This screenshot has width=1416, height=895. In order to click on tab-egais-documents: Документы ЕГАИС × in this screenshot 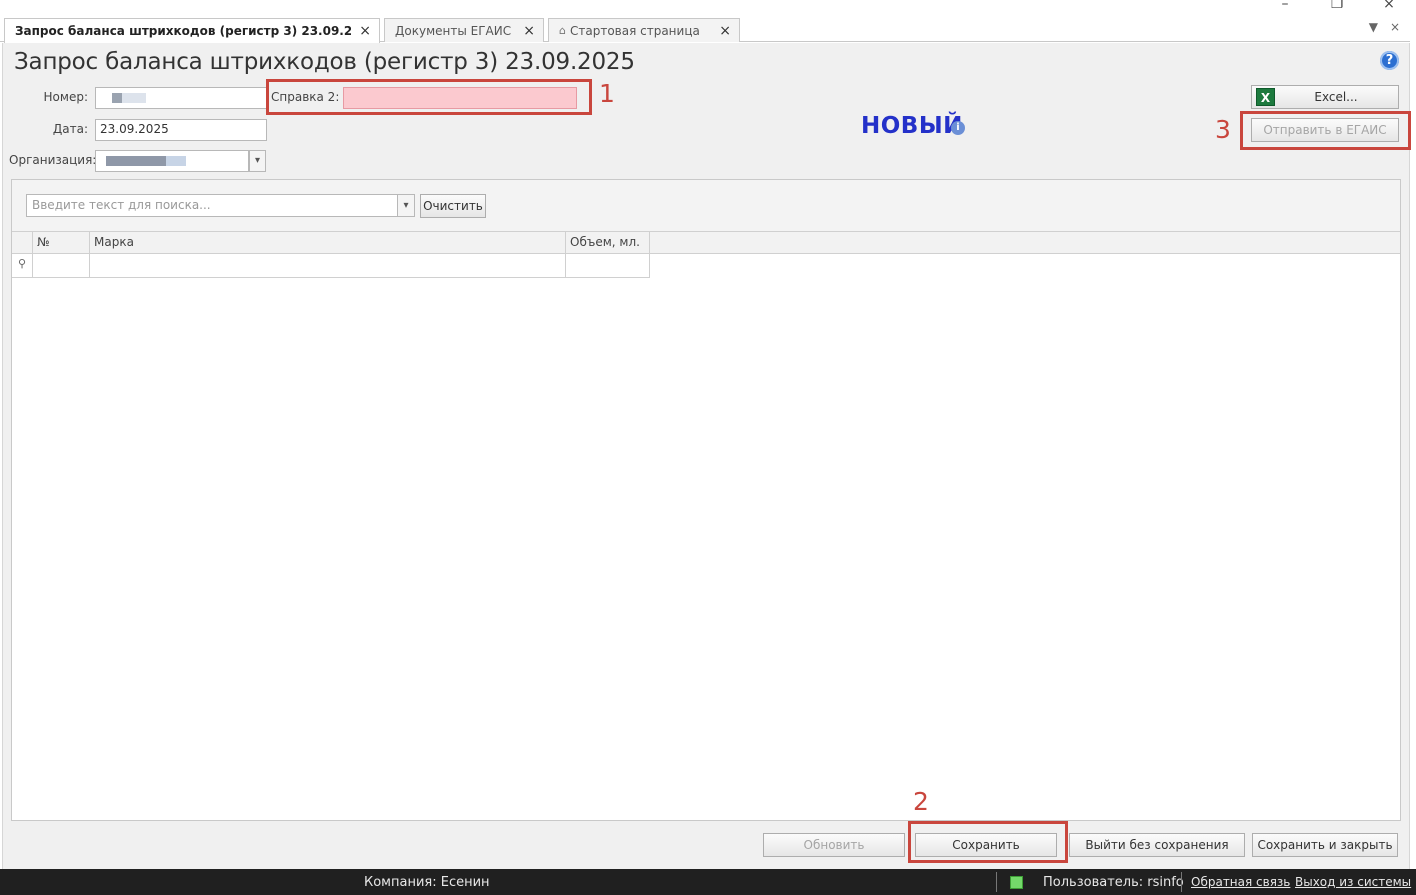, I will do `click(464, 30)`.